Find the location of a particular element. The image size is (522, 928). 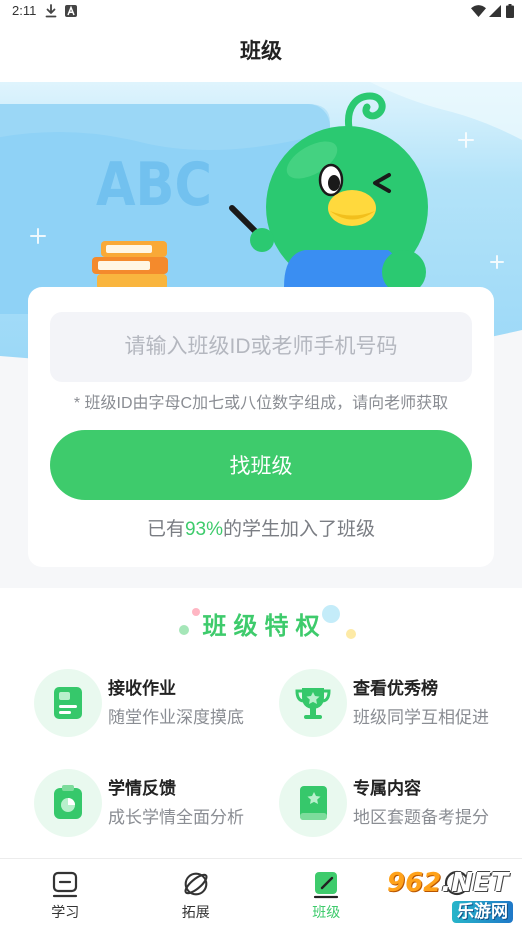

page-title: 班级 is located at coordinates (261, 51).